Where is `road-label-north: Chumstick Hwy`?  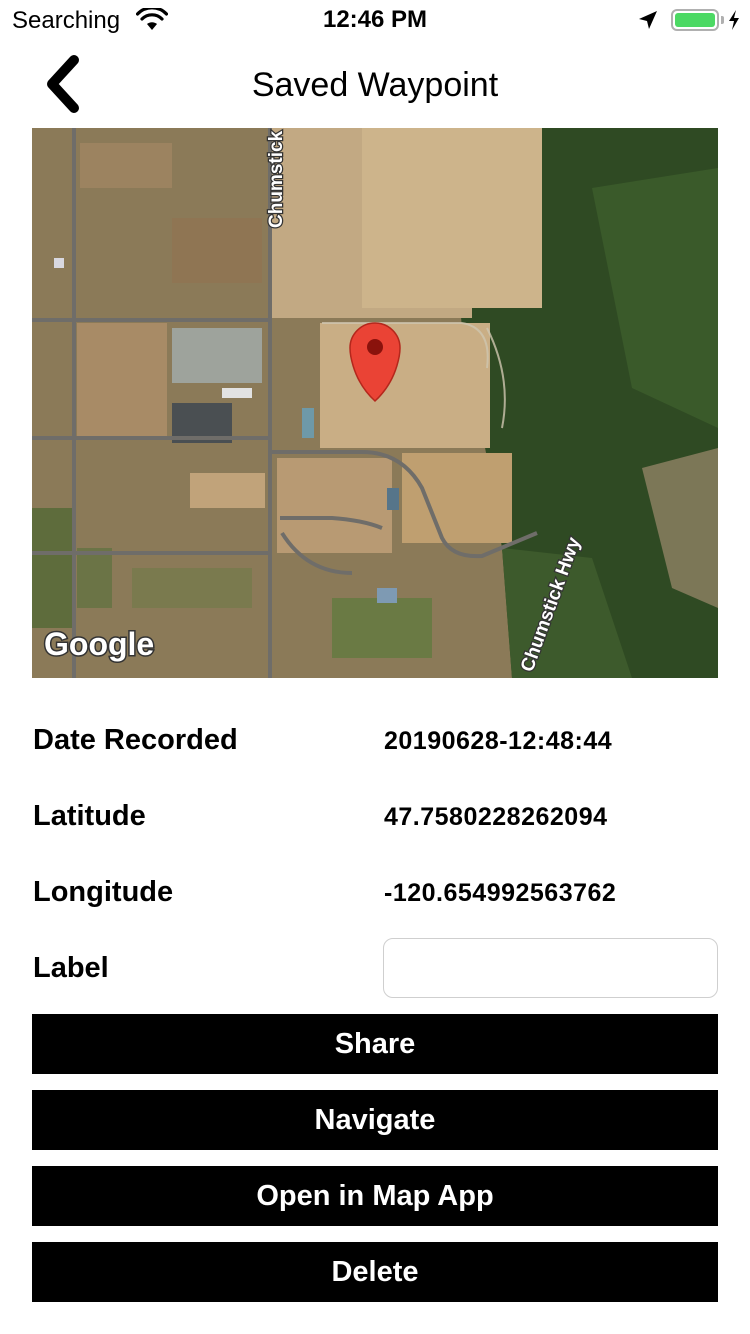
road-label-north: Chumstick Hwy is located at coordinates (276, 178).